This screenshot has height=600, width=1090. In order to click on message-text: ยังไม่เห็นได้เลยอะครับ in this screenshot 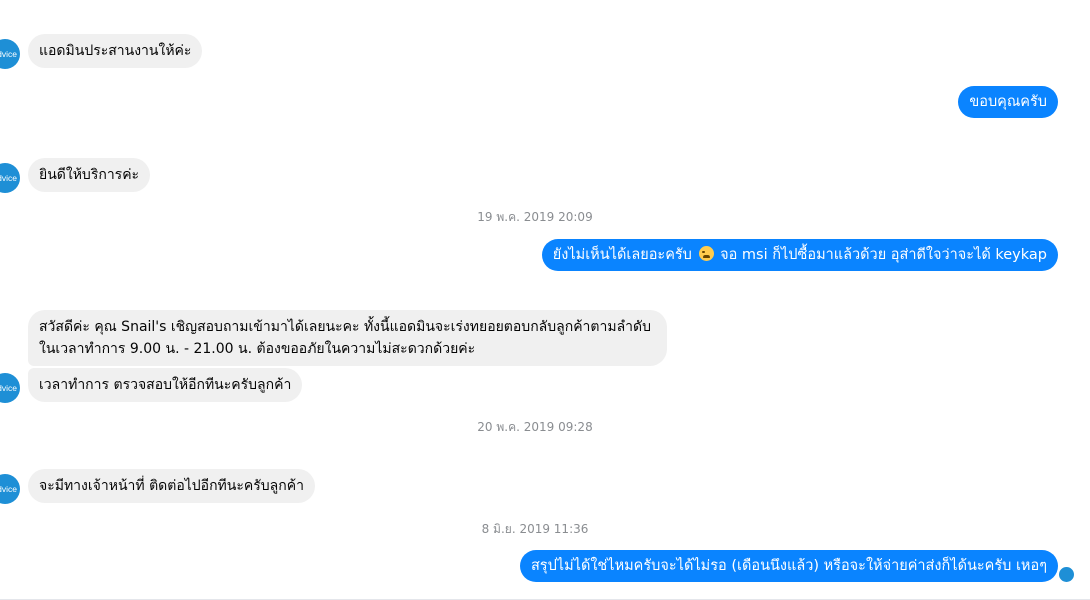, I will do `click(622, 255)`.